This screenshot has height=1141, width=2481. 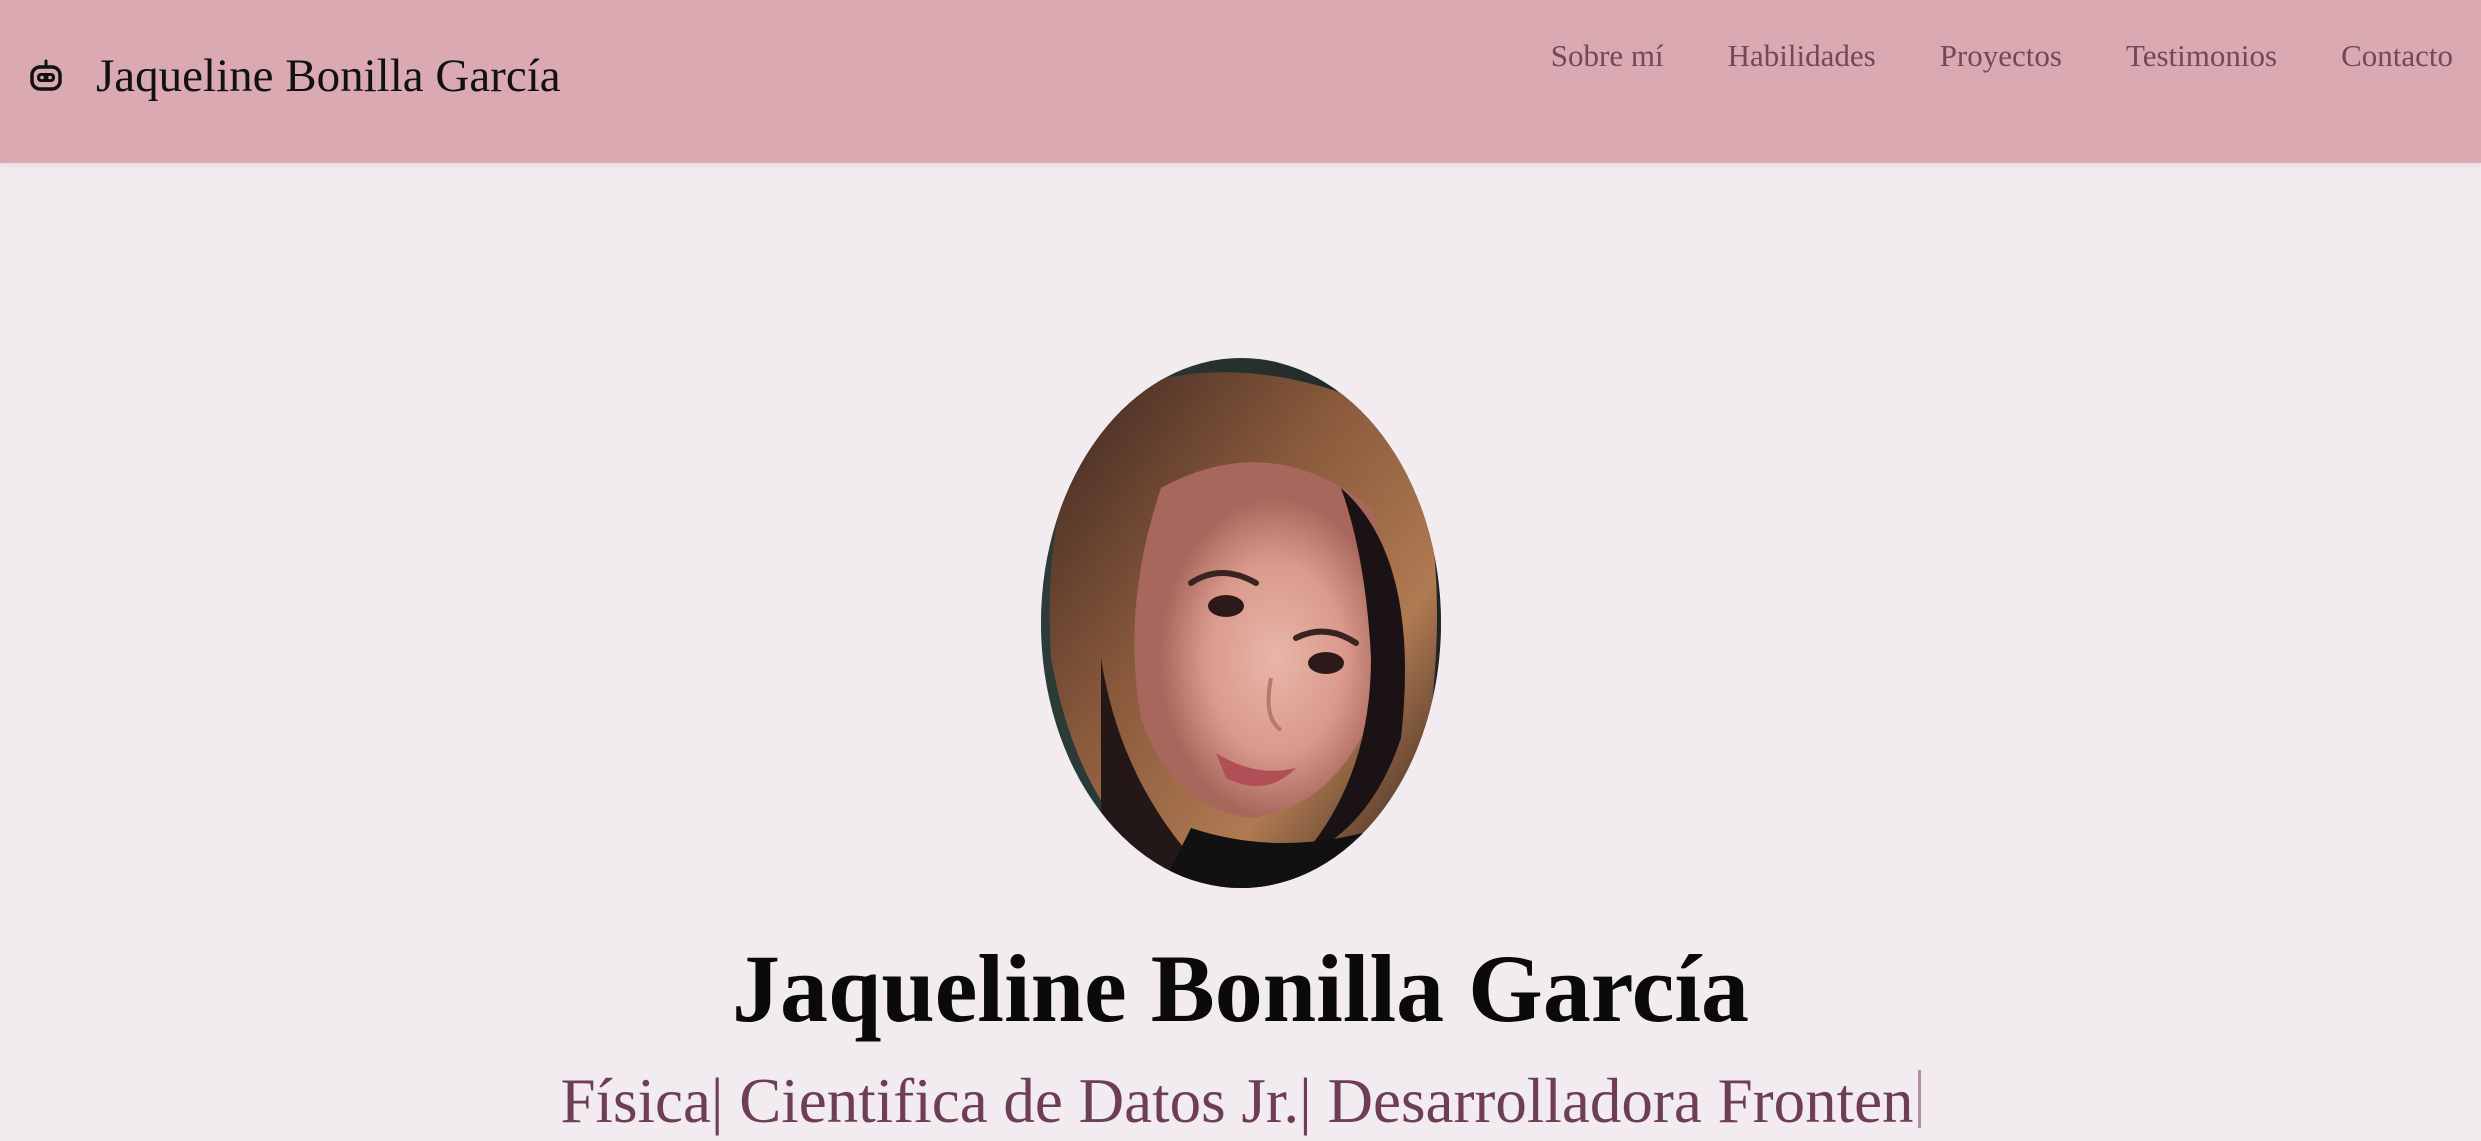 What do you see at coordinates (1607, 56) in the screenshot?
I see `nav-link-sobre-mi: Sobre mí` at bounding box center [1607, 56].